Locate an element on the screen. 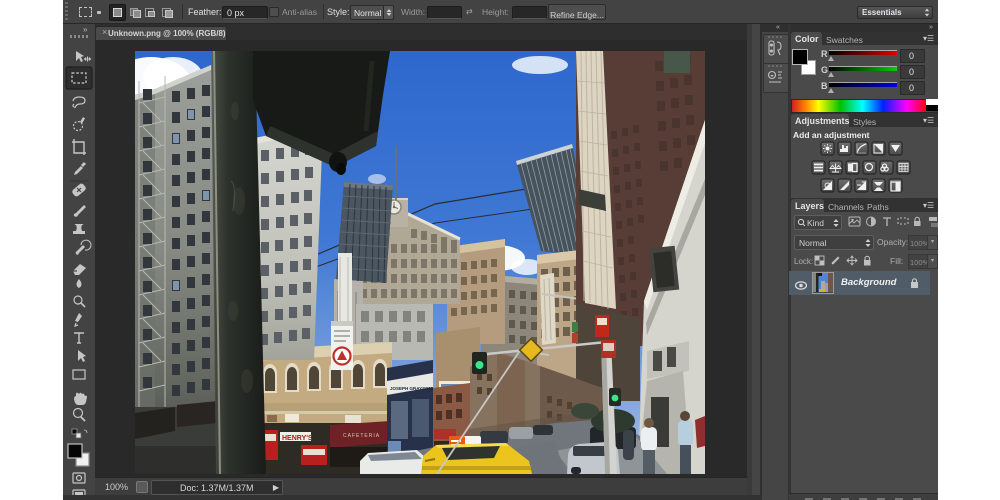  svg-text: JOSEPH GRAYSON is located at coordinates (411, 388).